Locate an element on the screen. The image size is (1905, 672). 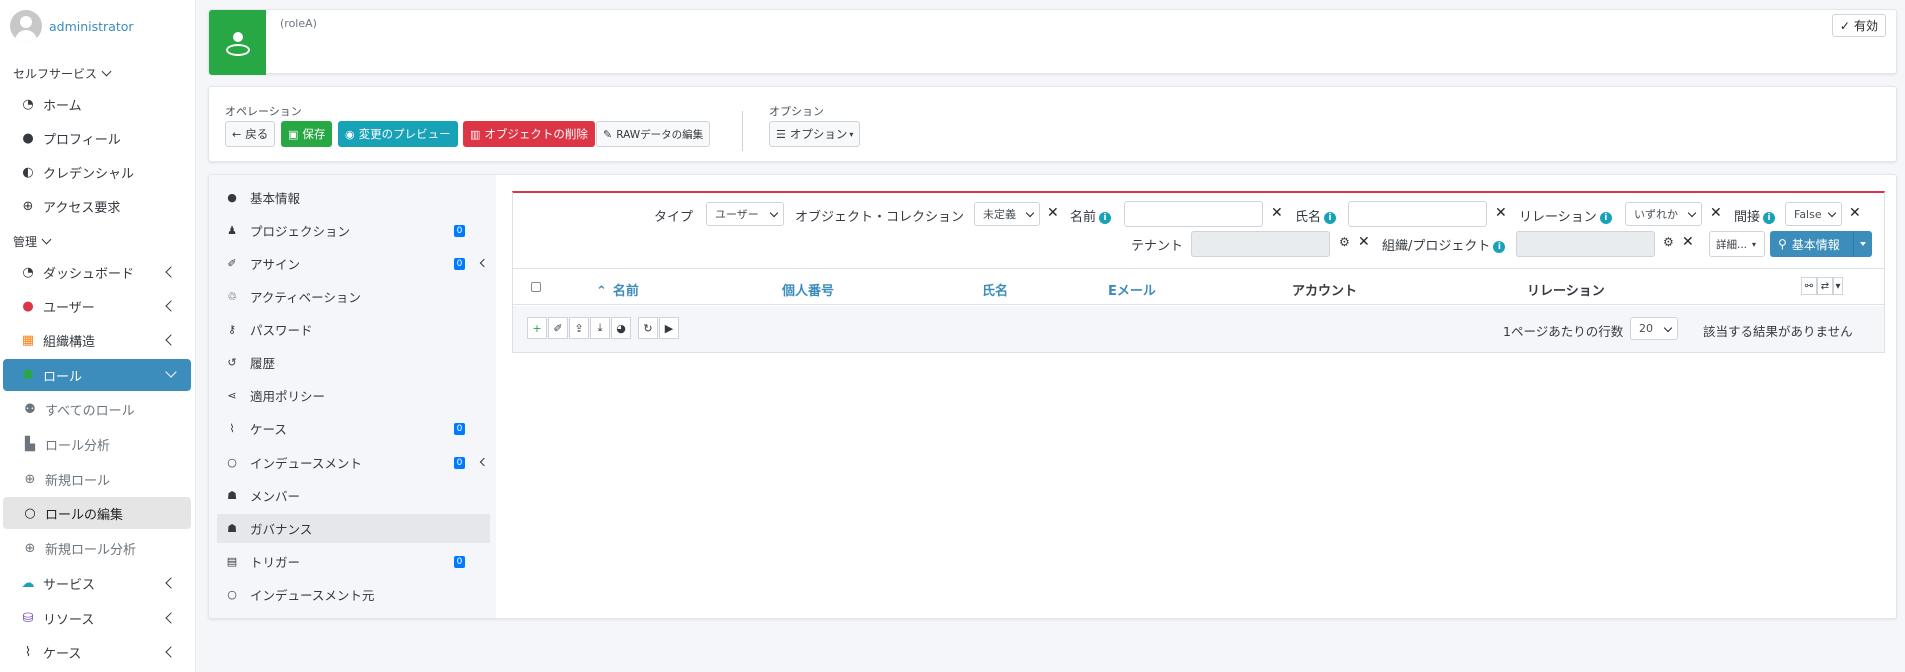
submenu-inducement: ○ インデュースメント 0 is located at coordinates (353, 462).